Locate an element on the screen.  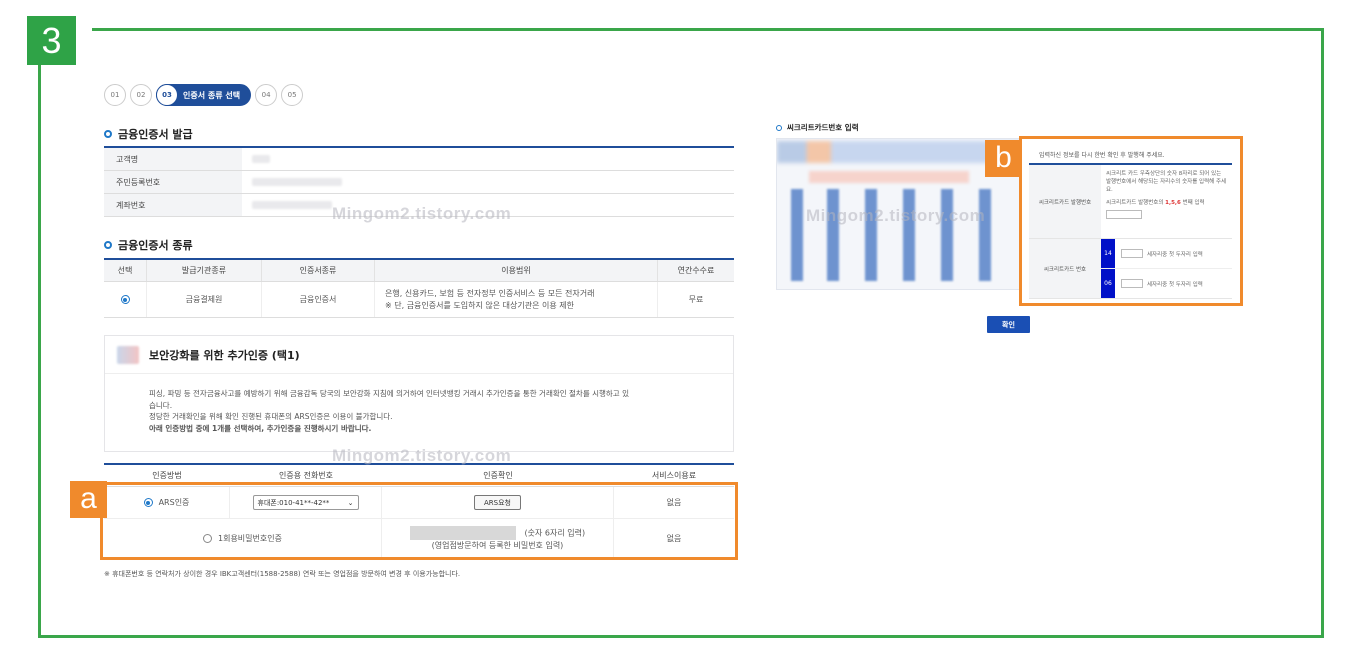
table-row: 고객명 is located at coordinates (419, 159).